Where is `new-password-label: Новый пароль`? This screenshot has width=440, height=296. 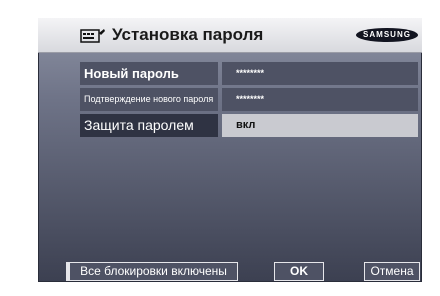
new-password-label: Новый пароль is located at coordinates (149, 73).